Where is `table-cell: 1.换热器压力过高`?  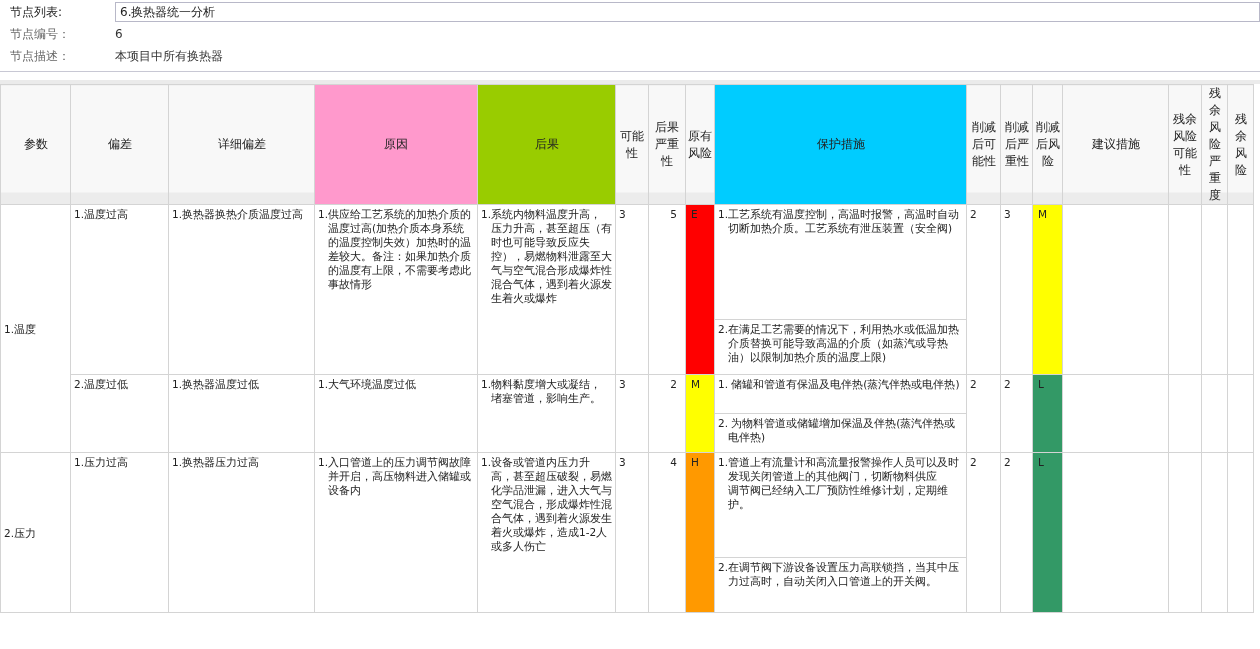
table-cell: 1.换热器压力过高 is located at coordinates (241, 532).